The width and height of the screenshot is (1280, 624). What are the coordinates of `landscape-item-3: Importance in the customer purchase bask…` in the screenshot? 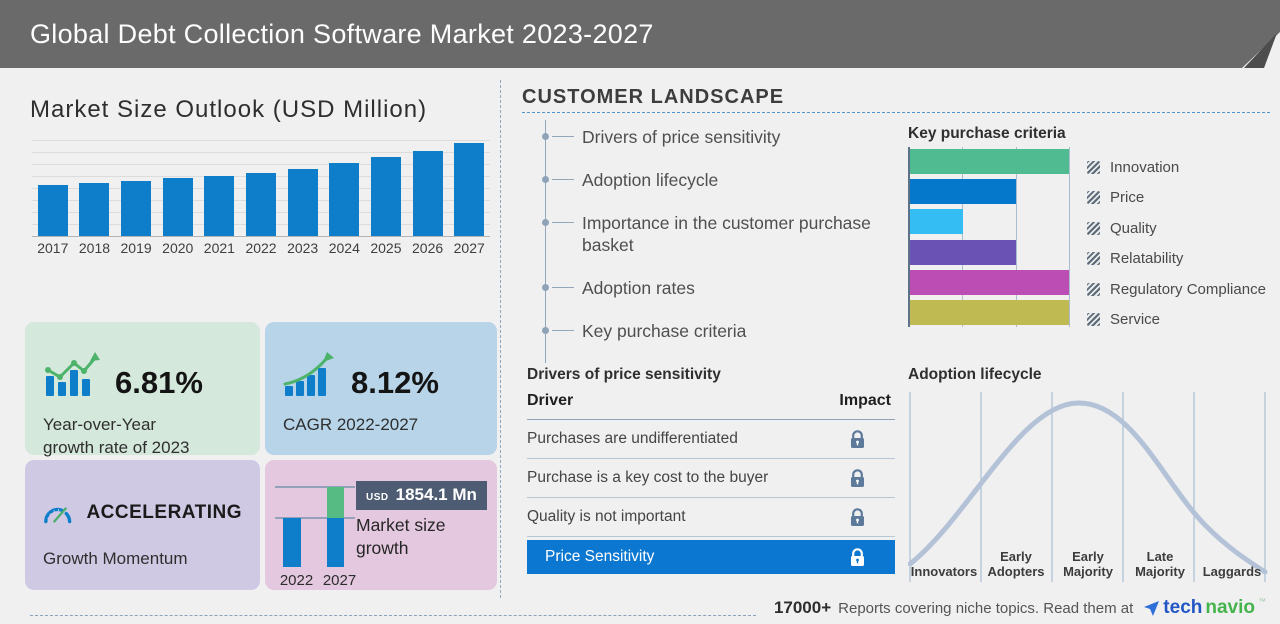 It's located at (727, 235).